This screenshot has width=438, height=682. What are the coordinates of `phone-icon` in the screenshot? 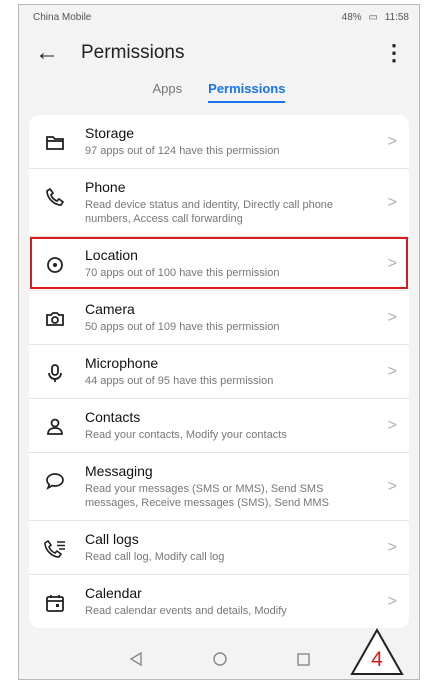 It's located at (55, 197).